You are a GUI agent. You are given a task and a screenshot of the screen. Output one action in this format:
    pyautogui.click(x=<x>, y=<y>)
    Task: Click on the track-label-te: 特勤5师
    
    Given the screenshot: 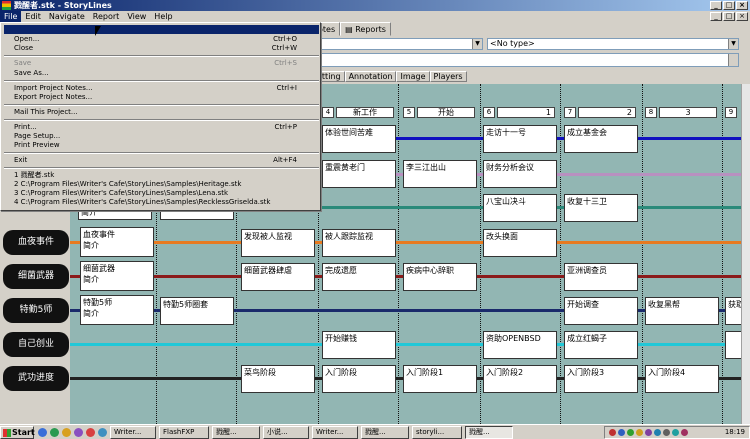 What is the action you would take?
    pyautogui.click(x=36, y=310)
    